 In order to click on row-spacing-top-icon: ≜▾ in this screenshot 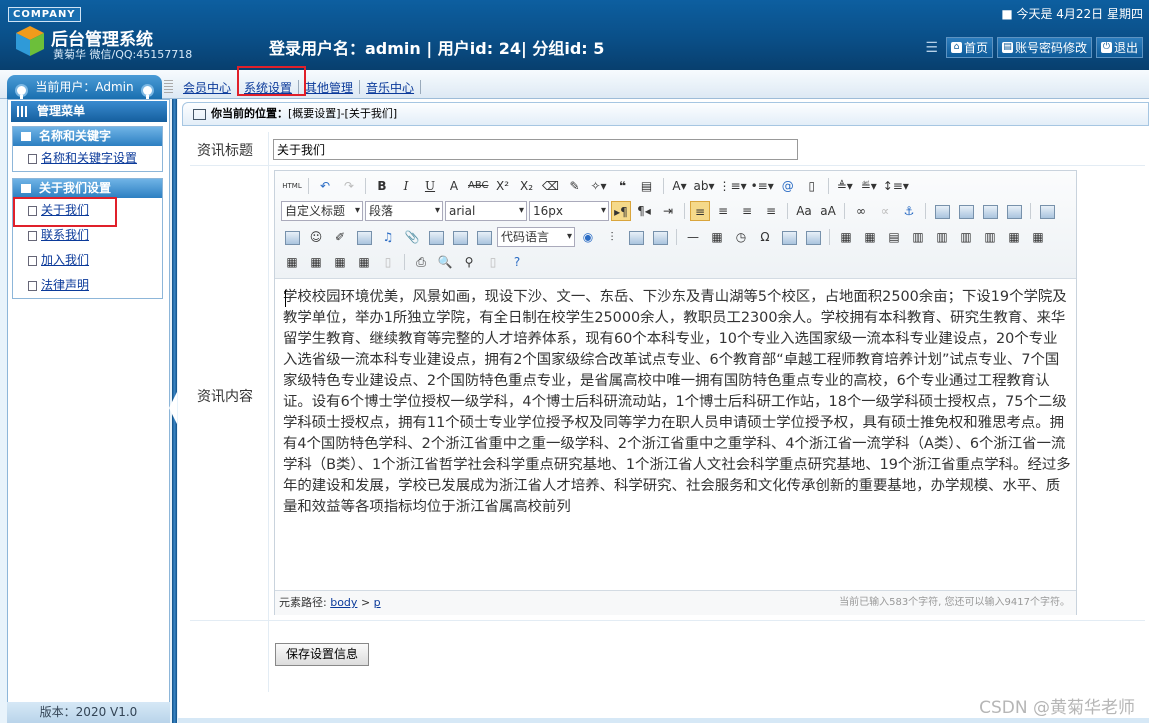, I will do `click(845, 186)`.